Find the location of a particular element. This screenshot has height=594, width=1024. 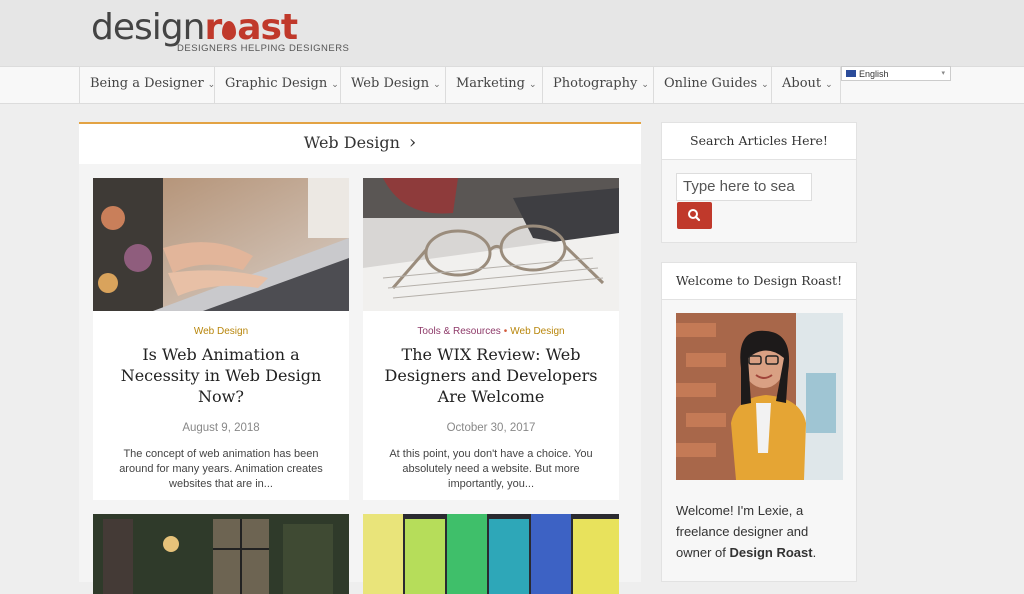

nav-item-being-a-designer: Being a Designer ⌄ is located at coordinates (147, 85).